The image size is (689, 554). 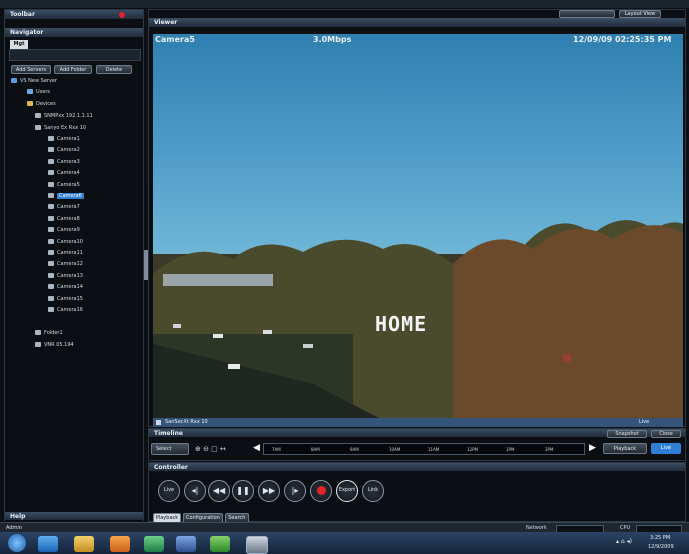 I want to click on camera-label: Camera4, so click(x=68, y=173).